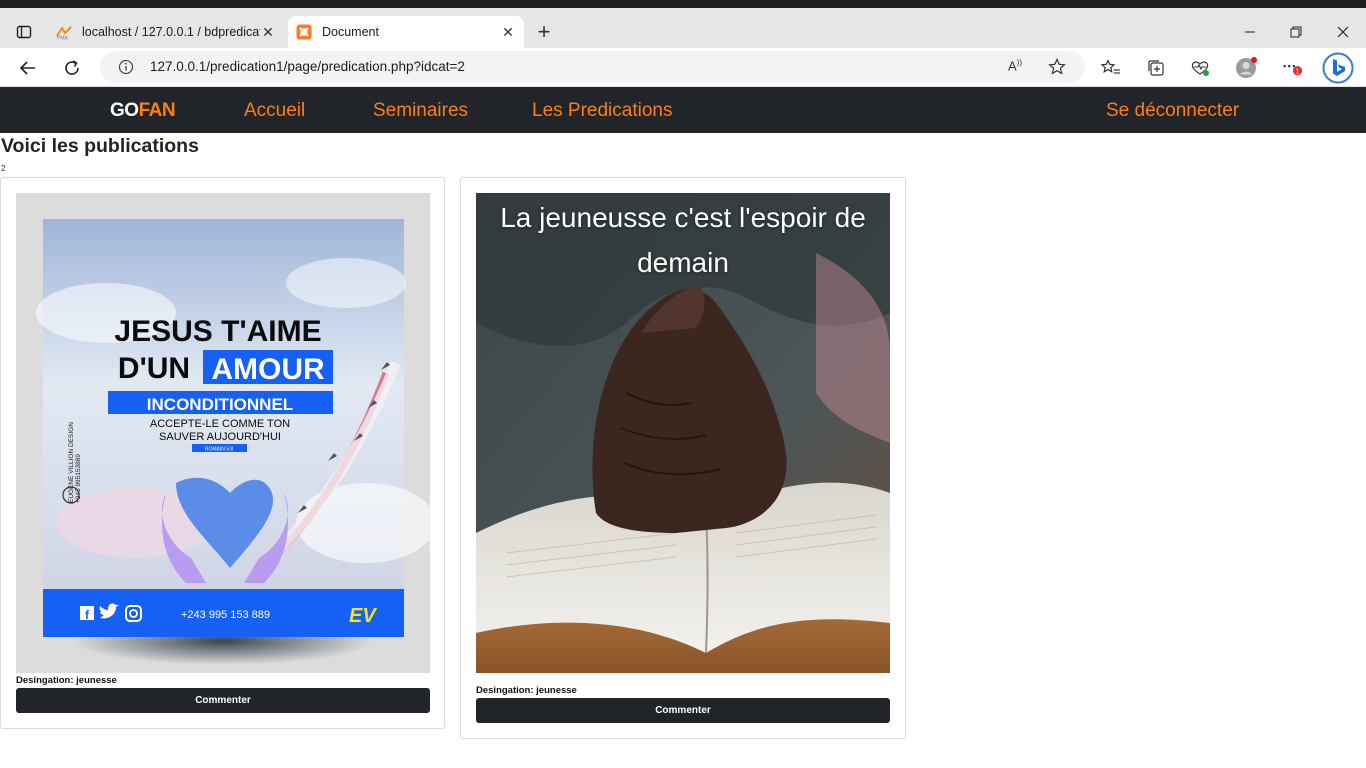  What do you see at coordinates (220, 404) in the screenshot?
I see `poster-line-3: INCONDITIONNEL` at bounding box center [220, 404].